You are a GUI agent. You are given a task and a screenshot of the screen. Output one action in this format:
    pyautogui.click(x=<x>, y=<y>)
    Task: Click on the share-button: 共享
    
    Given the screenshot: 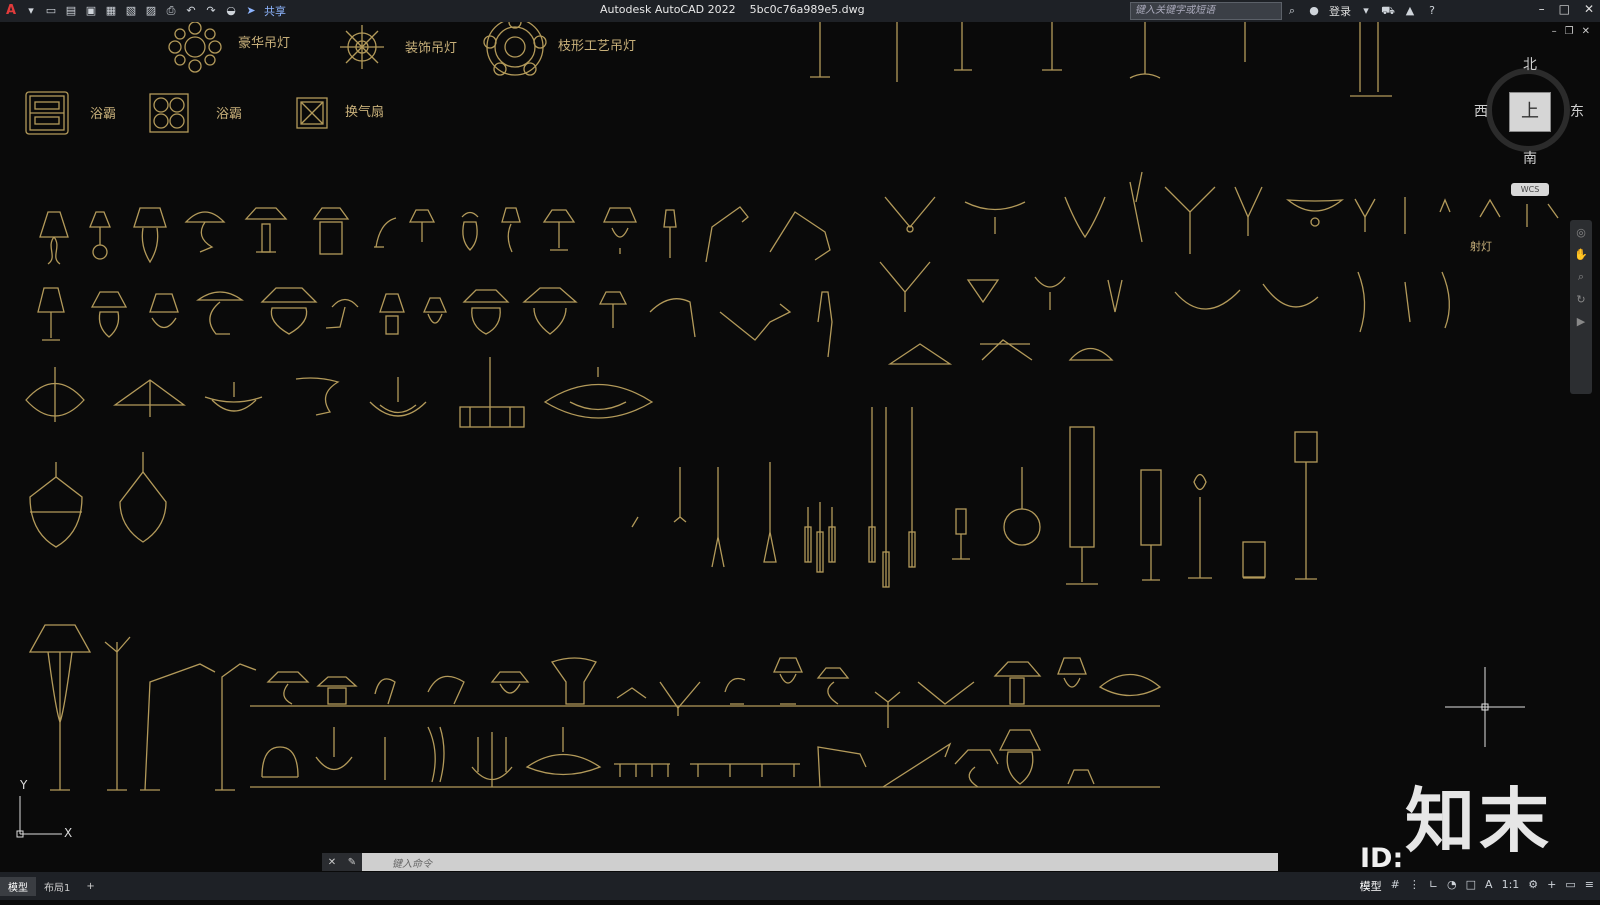 What is the action you would take?
    pyautogui.click(x=275, y=11)
    